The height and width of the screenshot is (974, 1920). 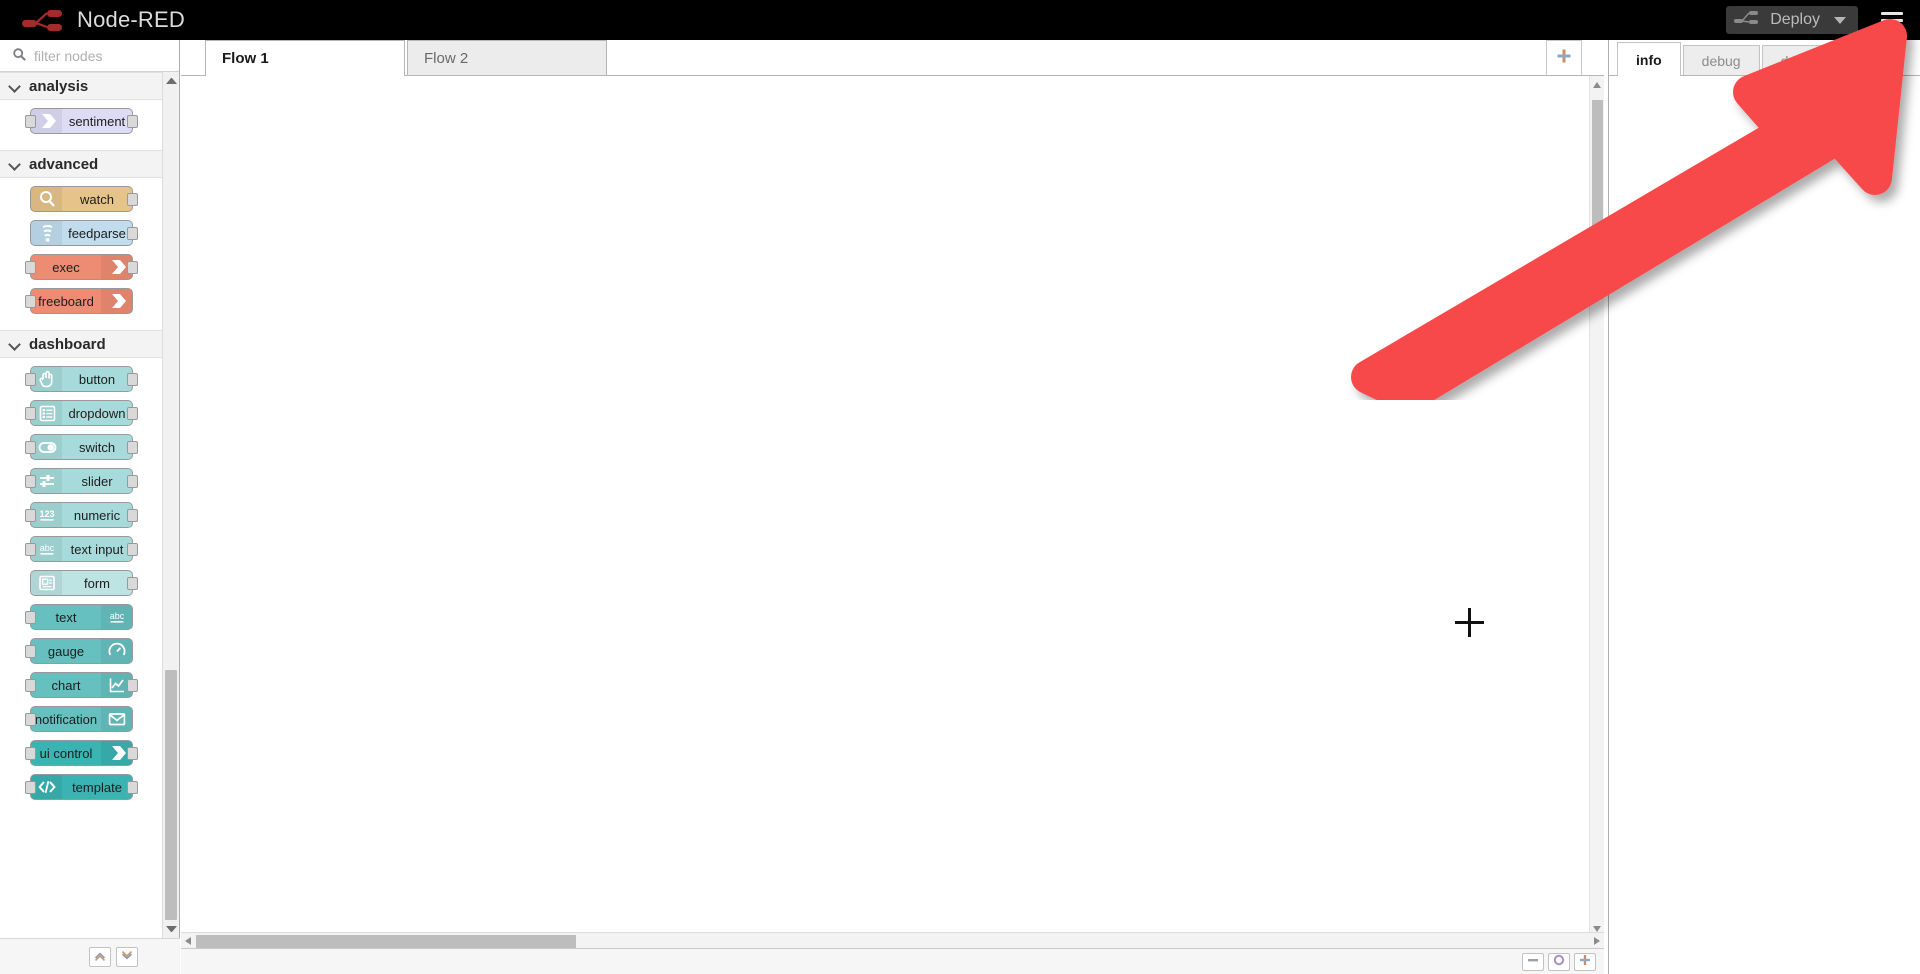 What do you see at coordinates (892, 940) in the screenshot?
I see `canvas-horizontal-scrollbar` at bounding box center [892, 940].